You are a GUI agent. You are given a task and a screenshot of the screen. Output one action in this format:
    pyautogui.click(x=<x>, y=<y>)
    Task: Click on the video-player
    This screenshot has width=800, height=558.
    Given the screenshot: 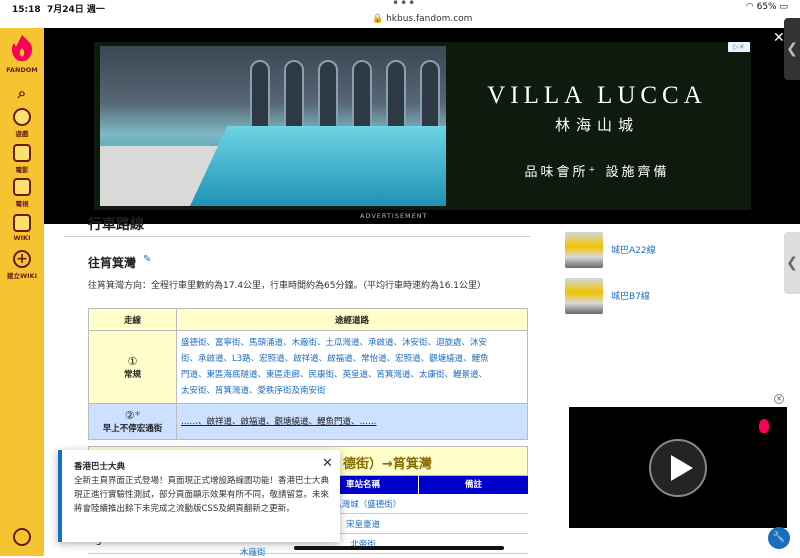 What is the action you would take?
    pyautogui.click(x=678, y=467)
    